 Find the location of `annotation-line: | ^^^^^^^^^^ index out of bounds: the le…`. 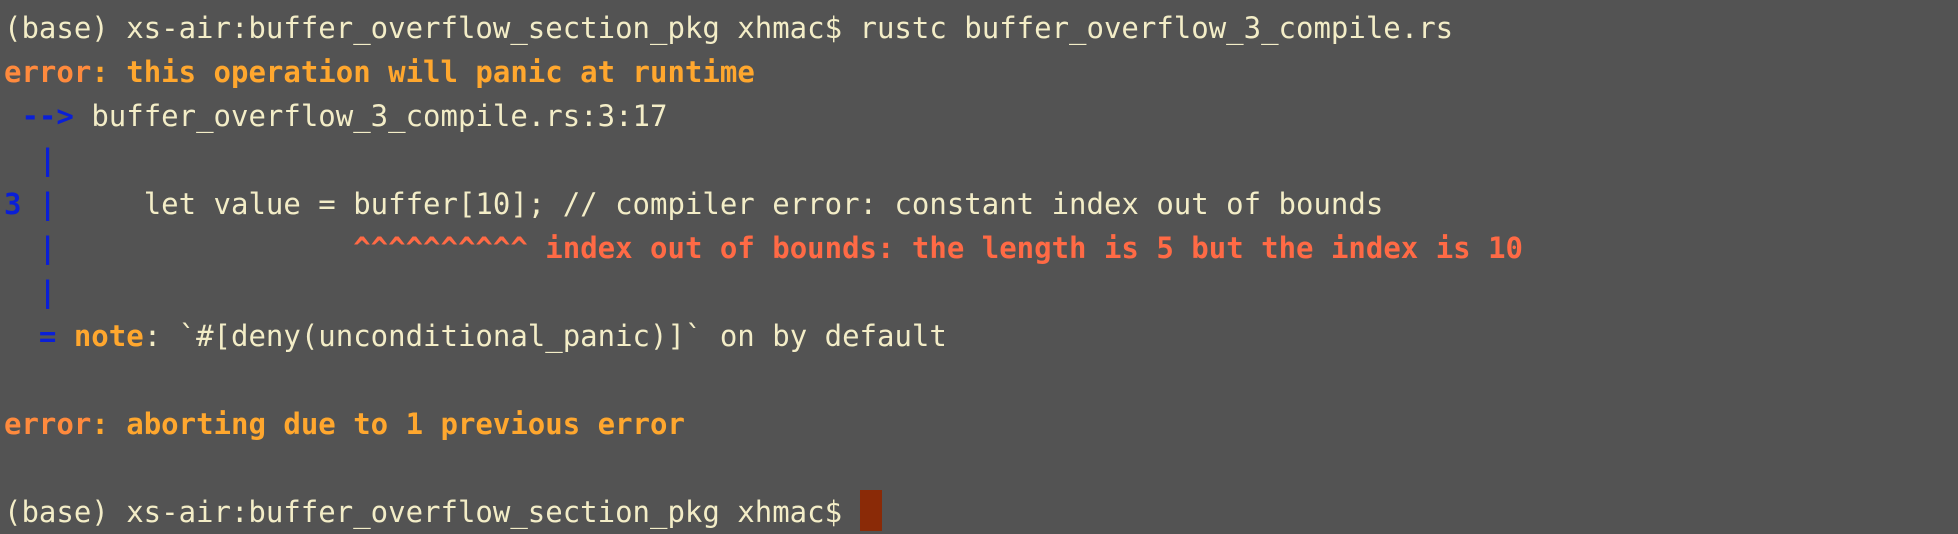

annotation-line: | ^^^^^^^^^^ index out of bounds: the le… is located at coordinates (981, 248).